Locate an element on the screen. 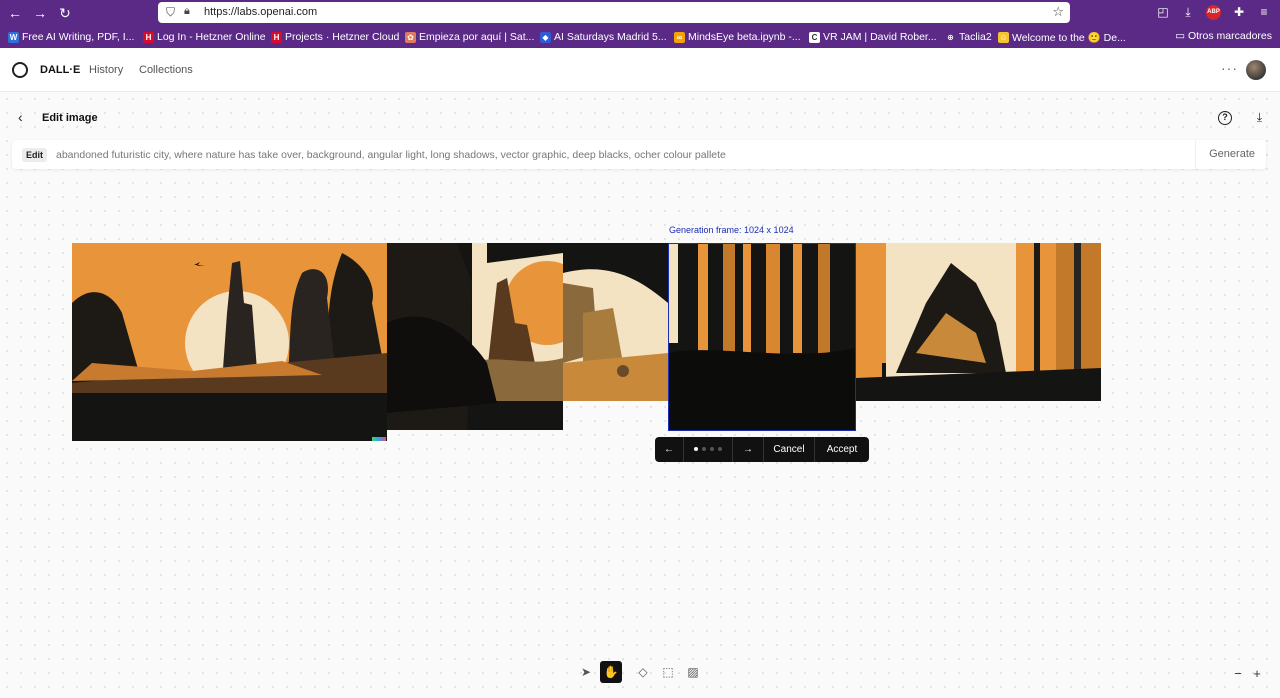 This screenshot has width=1280, height=698. generate-button: Generate is located at coordinates (1232, 154).